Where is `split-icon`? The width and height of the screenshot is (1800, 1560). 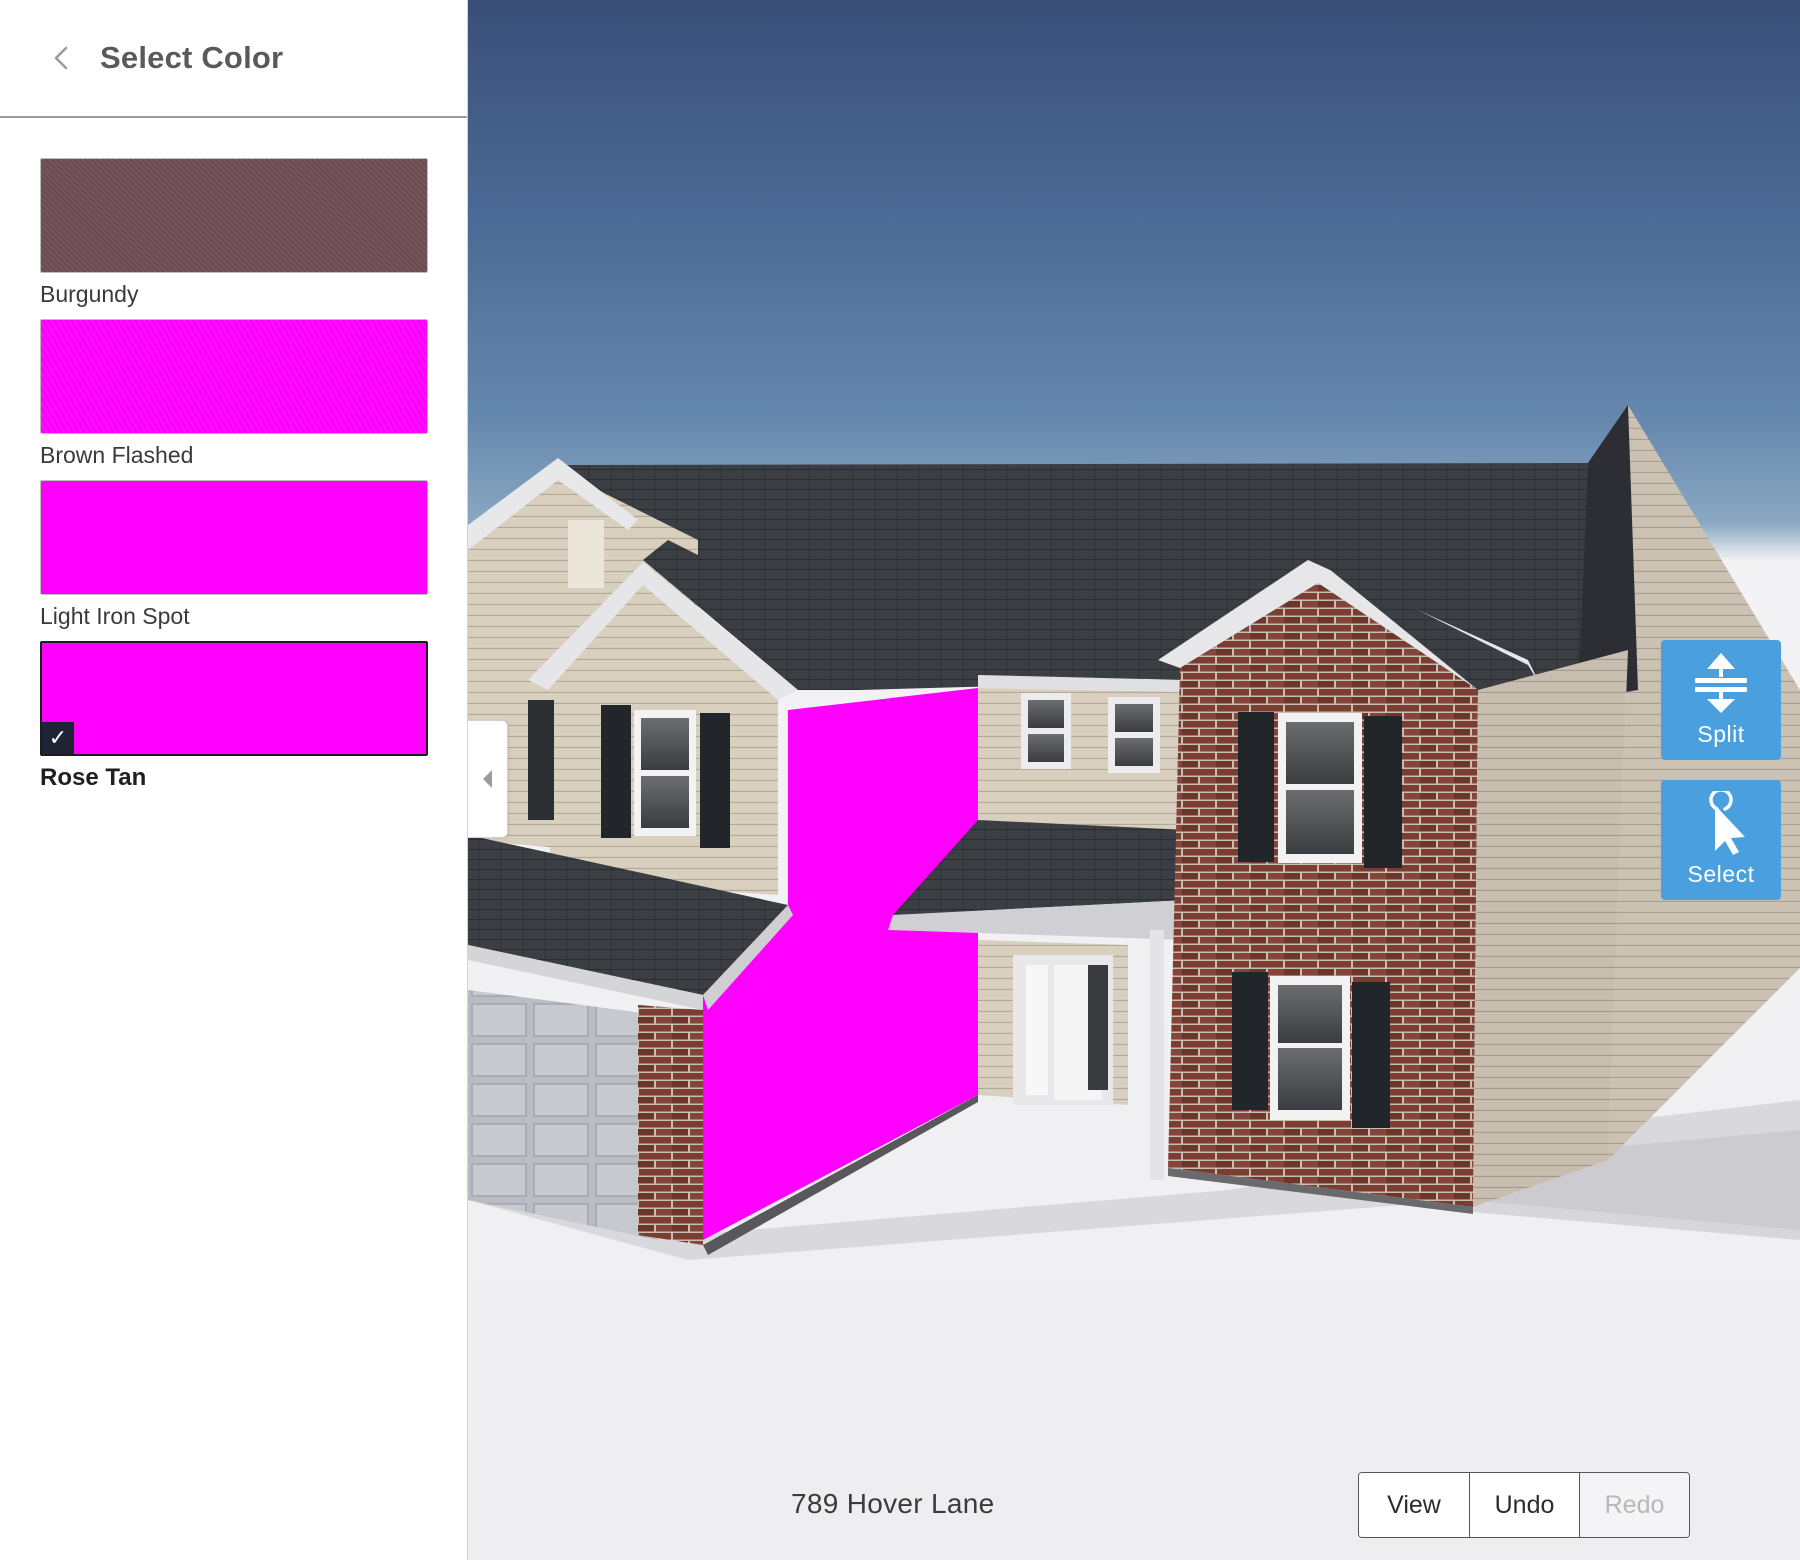
split-icon is located at coordinates (1721, 683).